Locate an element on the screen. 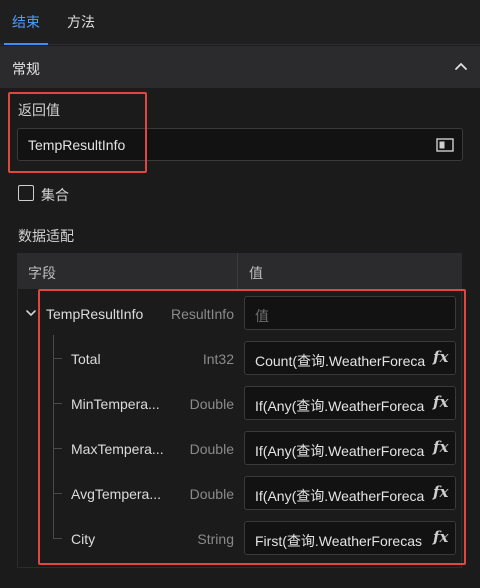 The height and width of the screenshot is (588, 480). section-title: 常规 is located at coordinates (26, 69).